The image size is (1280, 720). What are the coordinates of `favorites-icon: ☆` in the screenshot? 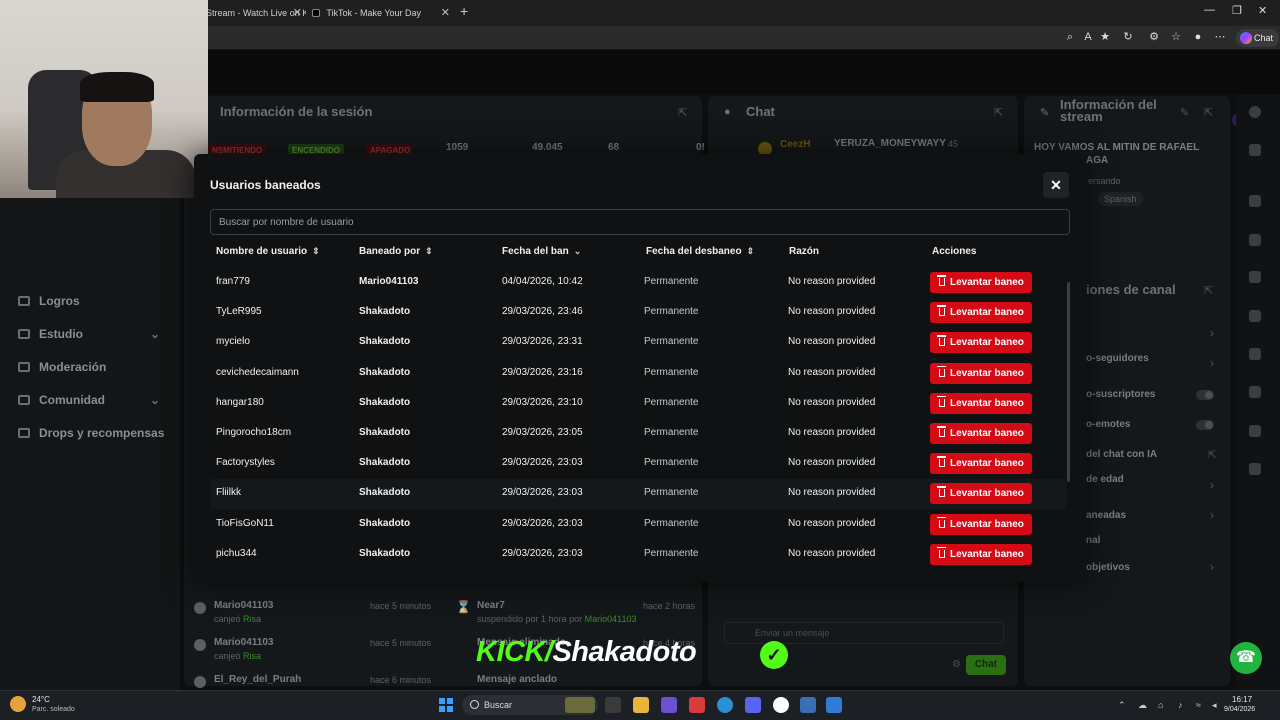 It's located at (1176, 37).